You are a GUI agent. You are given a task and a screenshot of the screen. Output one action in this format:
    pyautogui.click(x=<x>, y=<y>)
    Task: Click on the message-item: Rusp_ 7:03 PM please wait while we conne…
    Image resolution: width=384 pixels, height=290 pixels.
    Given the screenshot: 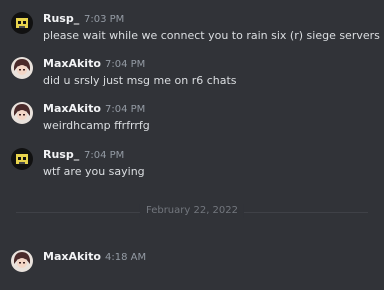 What is the action you would take?
    pyautogui.click(x=192, y=32)
    